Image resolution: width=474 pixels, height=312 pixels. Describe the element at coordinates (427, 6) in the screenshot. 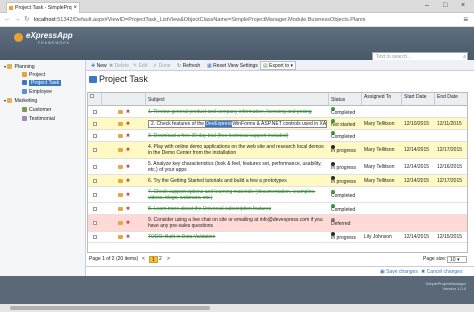

I see `minimize-icon: –` at that location.